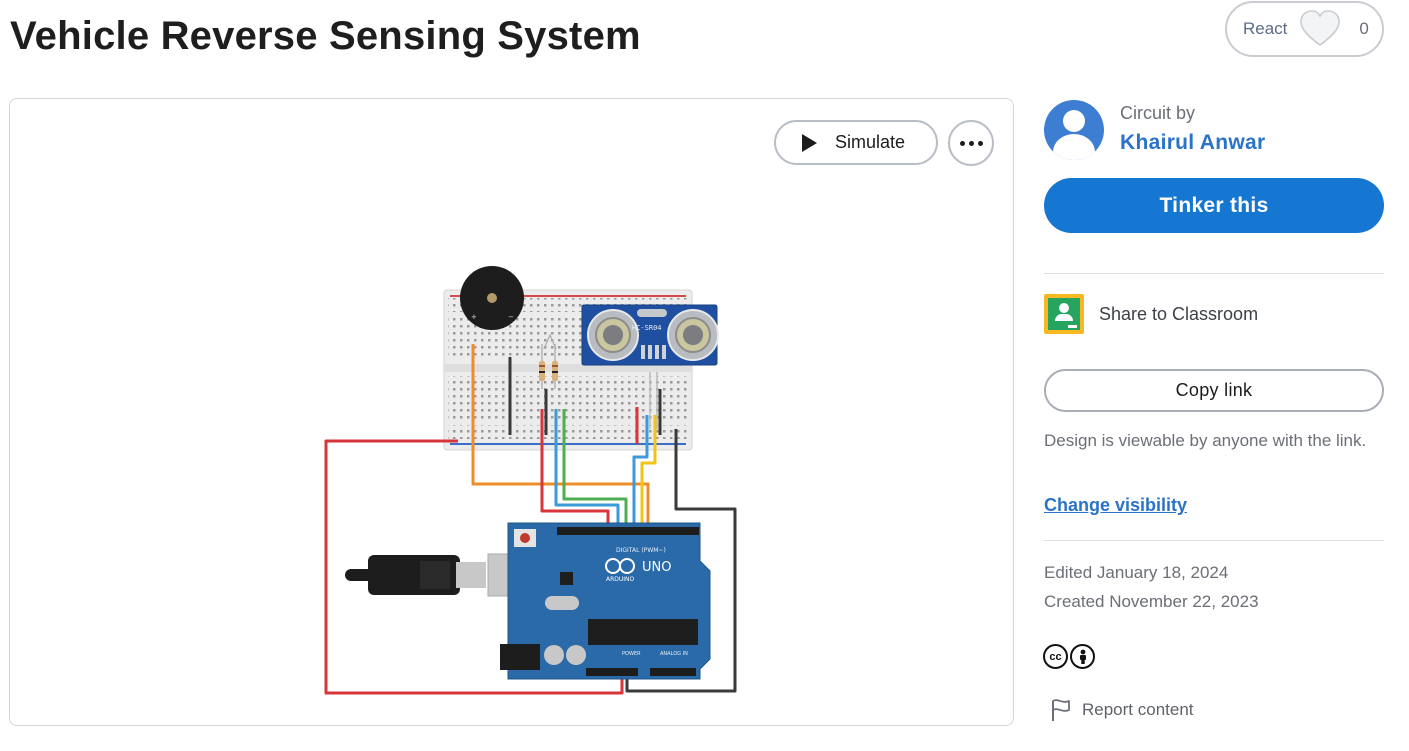  Describe the element at coordinates (870, 142) in the screenshot. I see `simulate-label: Simulate` at that location.